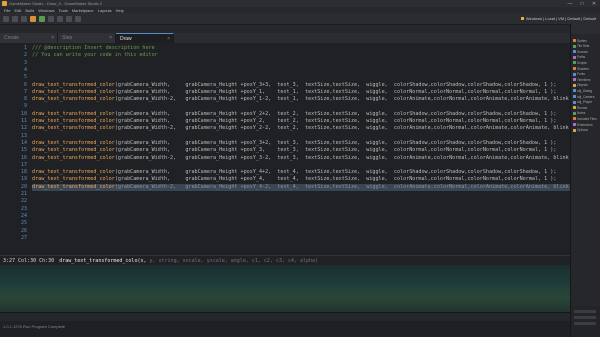  I want to click on open-project-icon, so click(15, 18).